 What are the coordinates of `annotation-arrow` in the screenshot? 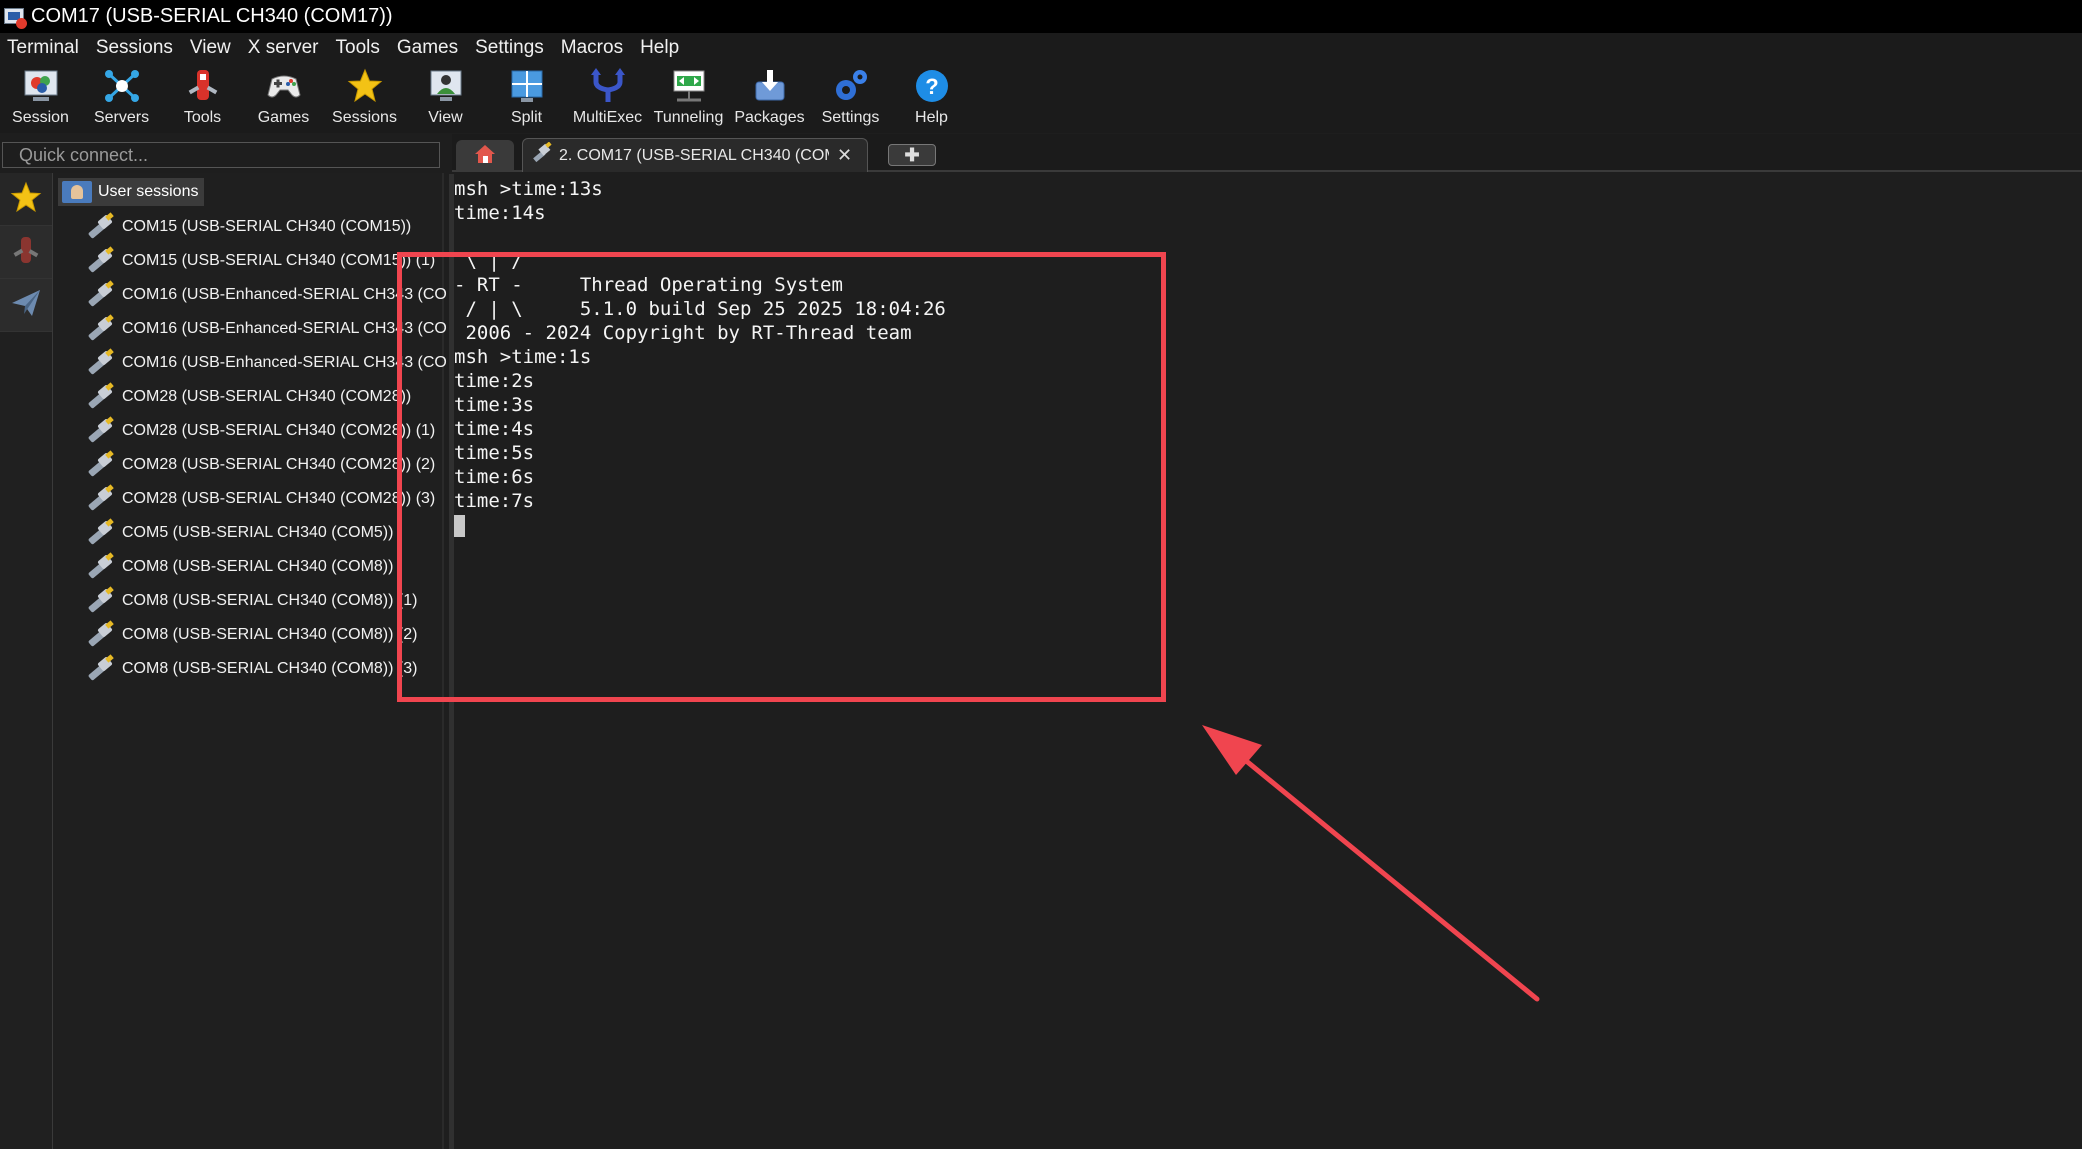 It's located at (1371, 863).